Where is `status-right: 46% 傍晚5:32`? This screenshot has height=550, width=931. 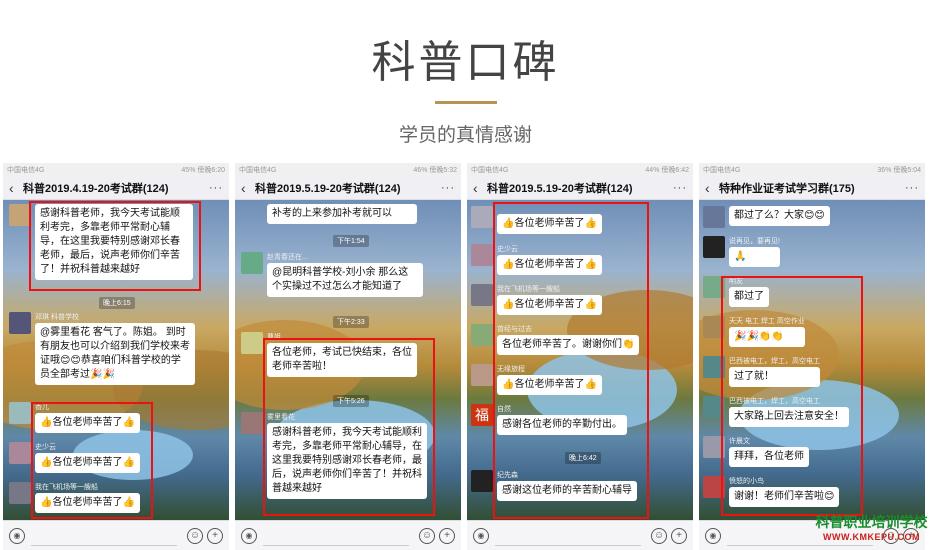 status-right: 46% 傍晚5:32 is located at coordinates (435, 170).